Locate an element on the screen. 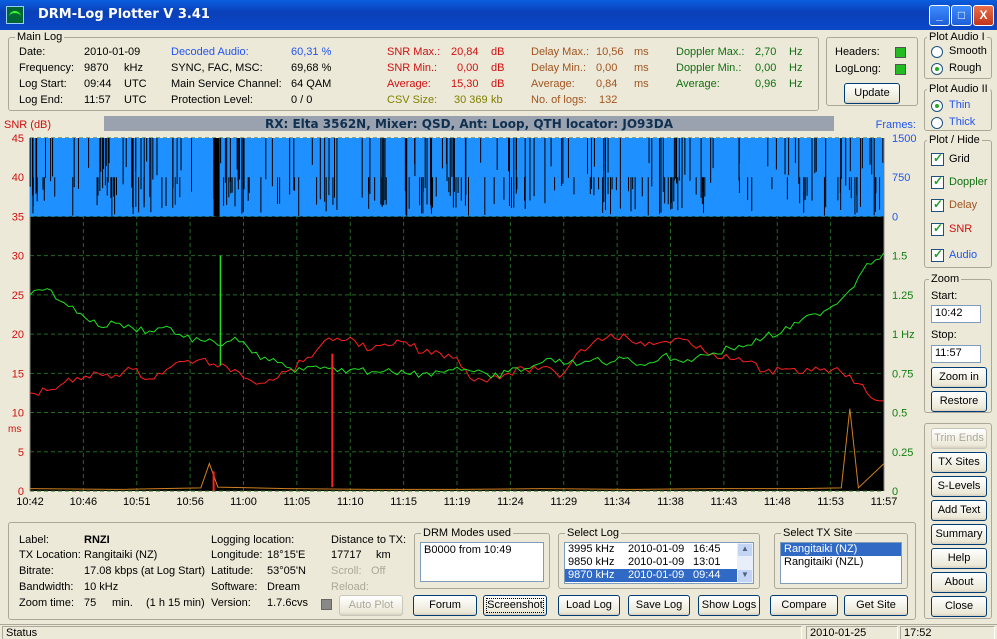 The height and width of the screenshot is (639, 997). tx-location-label: TX Location: is located at coordinates (50, 555).